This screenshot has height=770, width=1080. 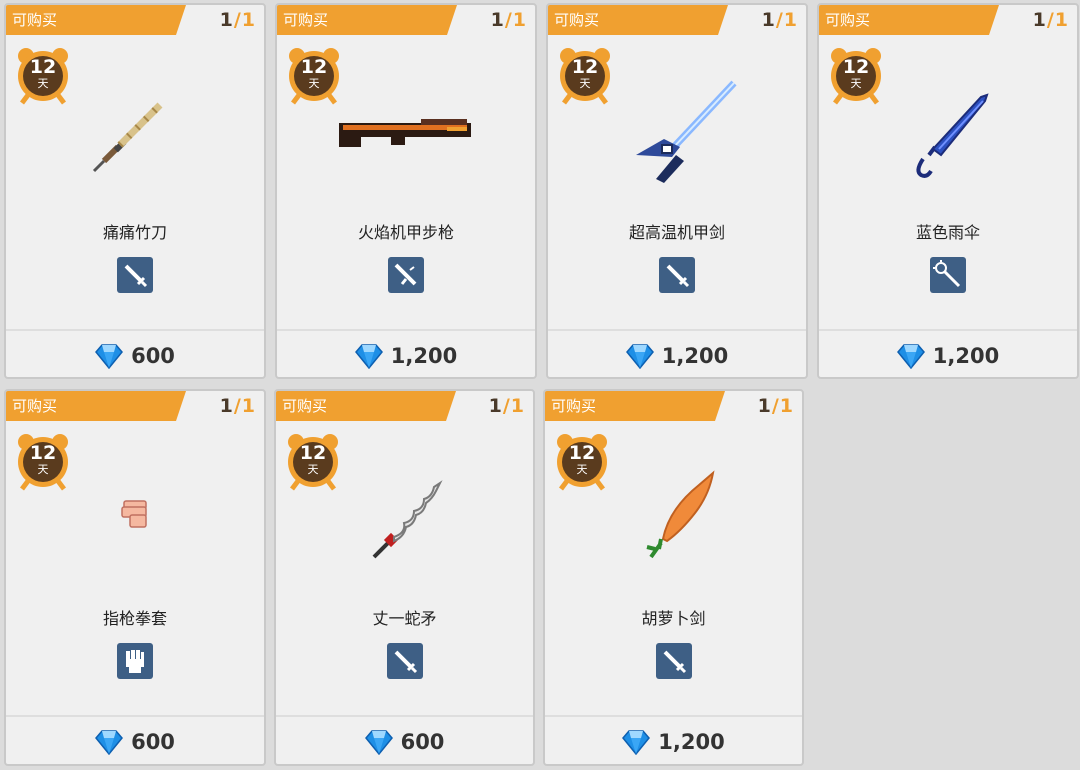 I want to click on shop-item-card: 可购买 1/1 12 天 痛痛竹刀 600, so click(x=135, y=191).